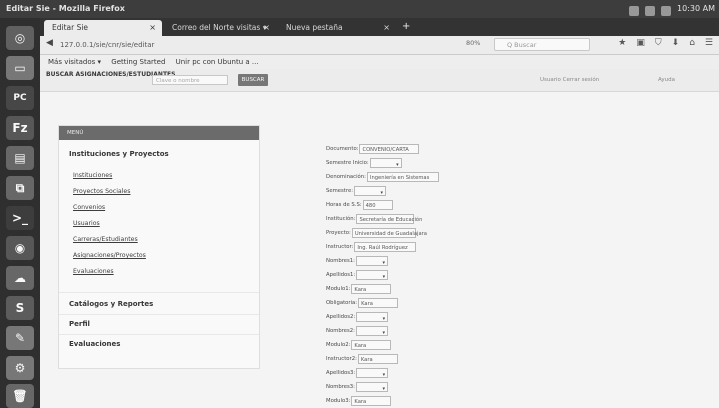 The height and width of the screenshot is (408, 719). What do you see at coordinates (20, 218) in the screenshot?
I see `terminal-icon: >_` at bounding box center [20, 218].